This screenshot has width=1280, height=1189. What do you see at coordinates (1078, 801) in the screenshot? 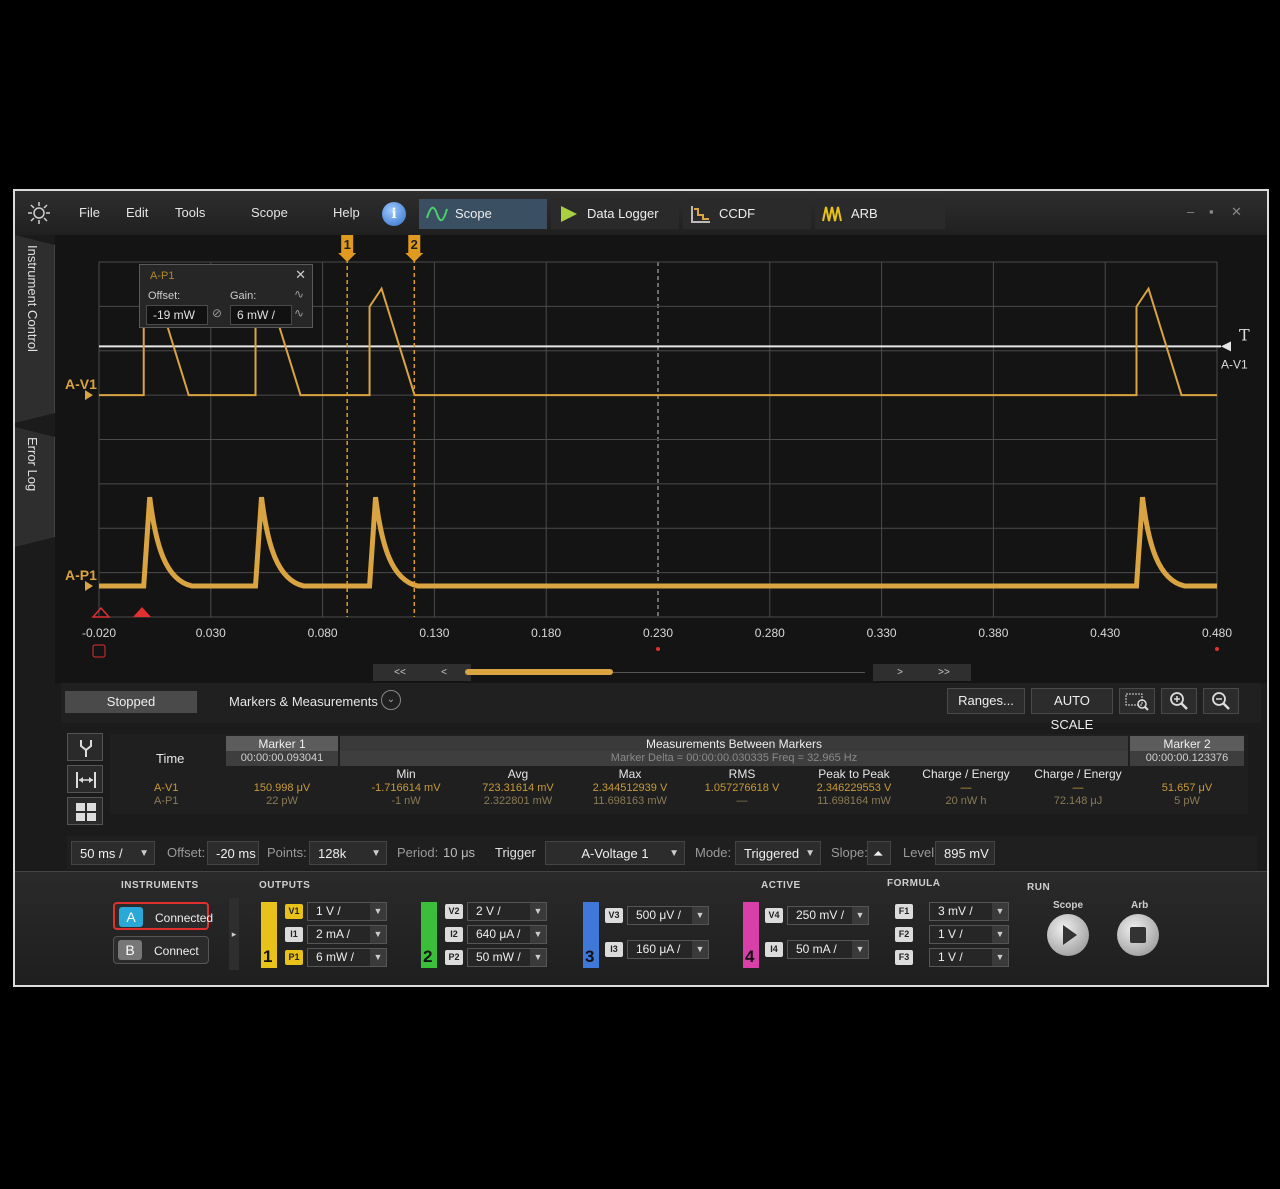
I see `p1-charge-energy-2: 72.148 μJ` at bounding box center [1078, 801].